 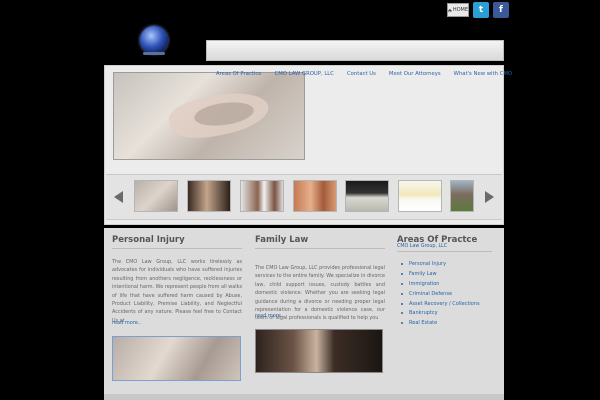 What do you see at coordinates (450, 10) in the screenshot?
I see `home-icon` at bounding box center [450, 10].